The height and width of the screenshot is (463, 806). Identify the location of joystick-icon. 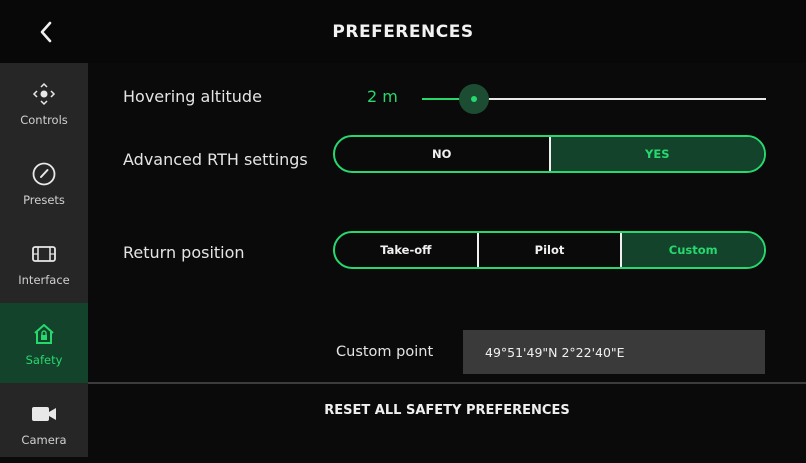
(44, 94).